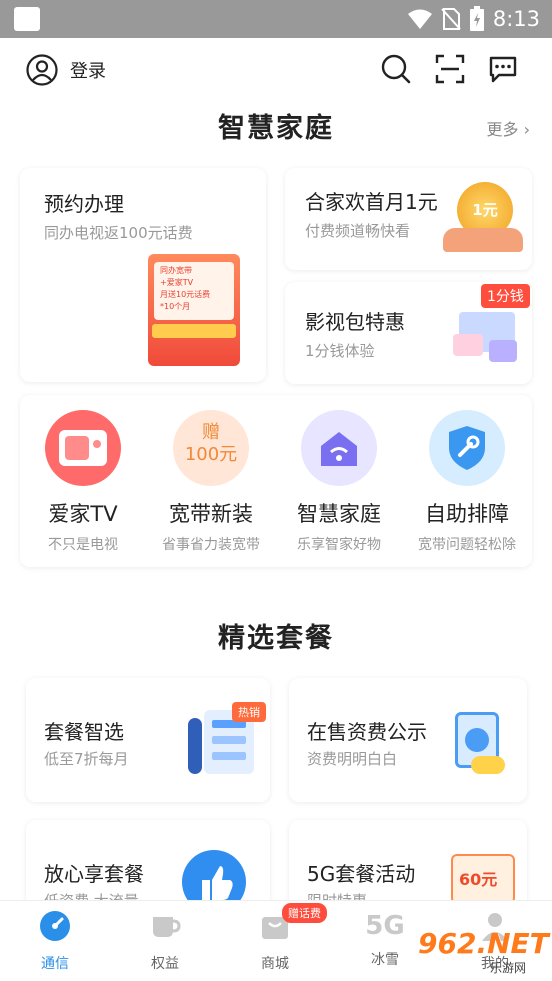  What do you see at coordinates (211, 432) in the screenshot?
I see `gift-line-1: 赠` at bounding box center [211, 432].